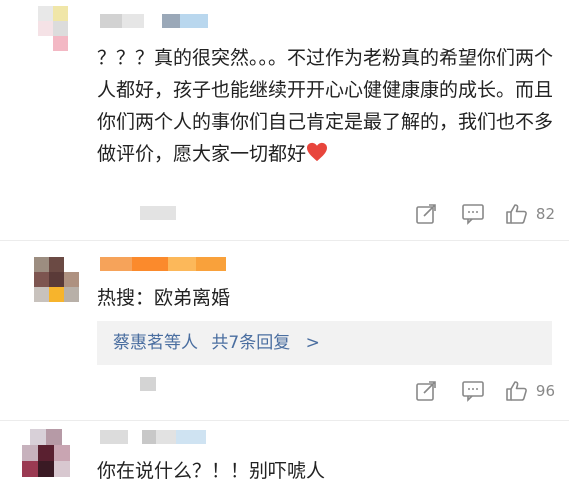  What do you see at coordinates (312, 343) in the screenshot?
I see `chevron-right-icon: >` at bounding box center [312, 343].